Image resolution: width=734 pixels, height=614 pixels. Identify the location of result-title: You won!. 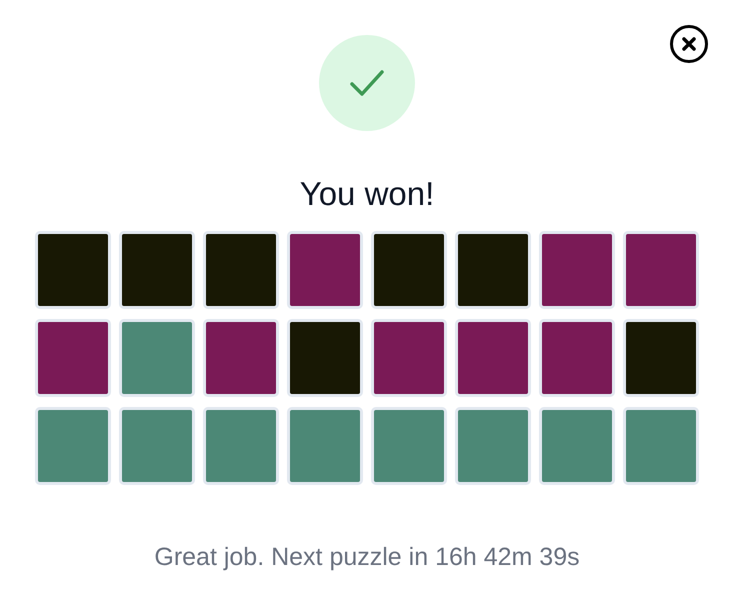
(367, 194).